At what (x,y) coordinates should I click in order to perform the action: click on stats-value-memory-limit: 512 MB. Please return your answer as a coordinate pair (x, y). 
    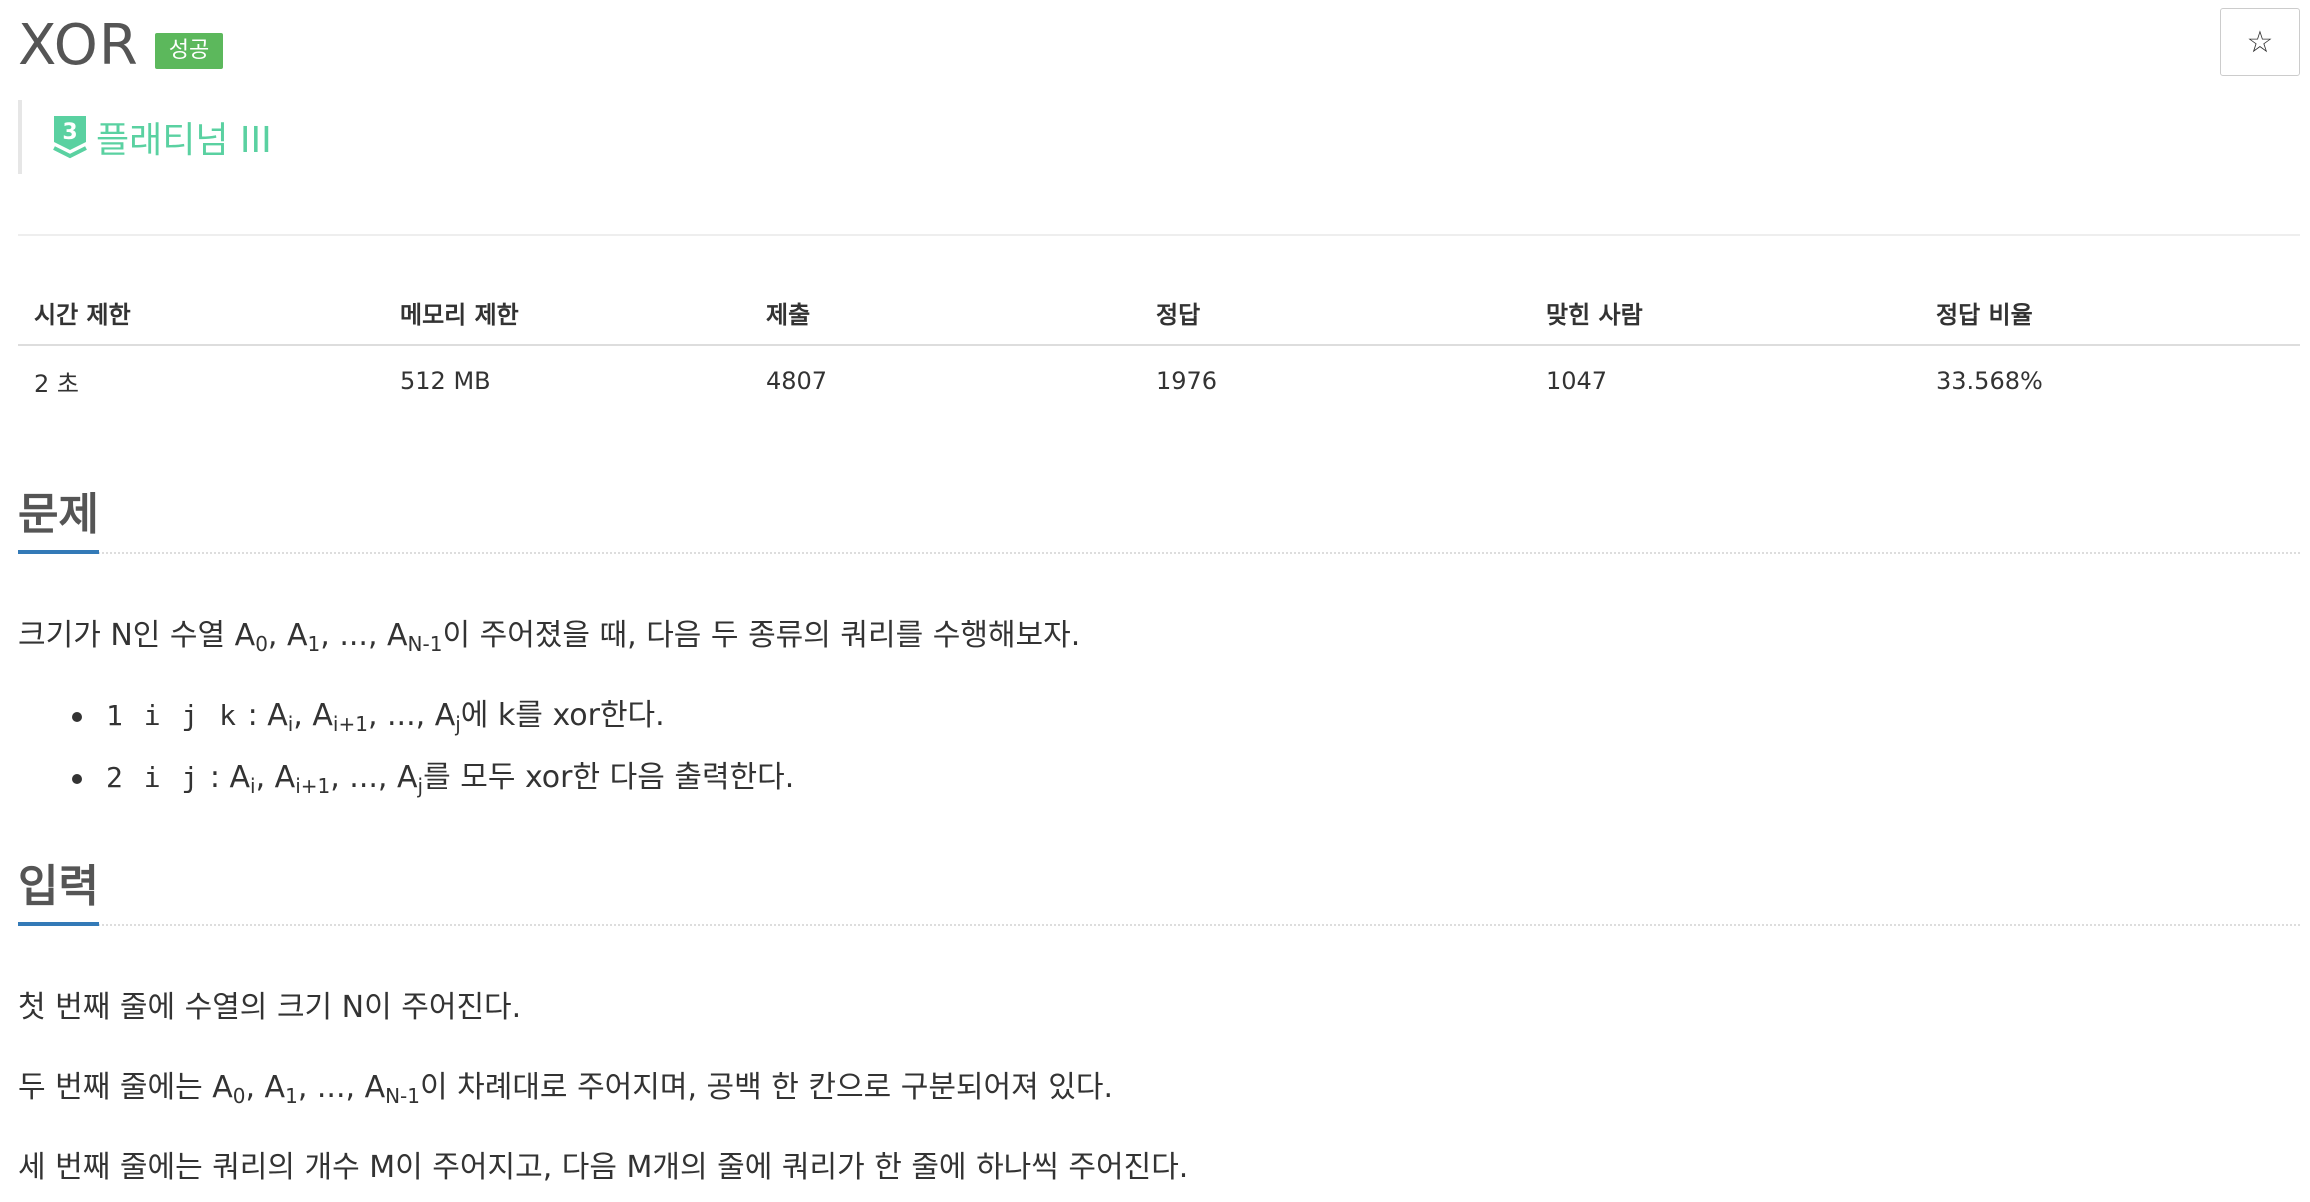
    Looking at the image, I should click on (445, 381).